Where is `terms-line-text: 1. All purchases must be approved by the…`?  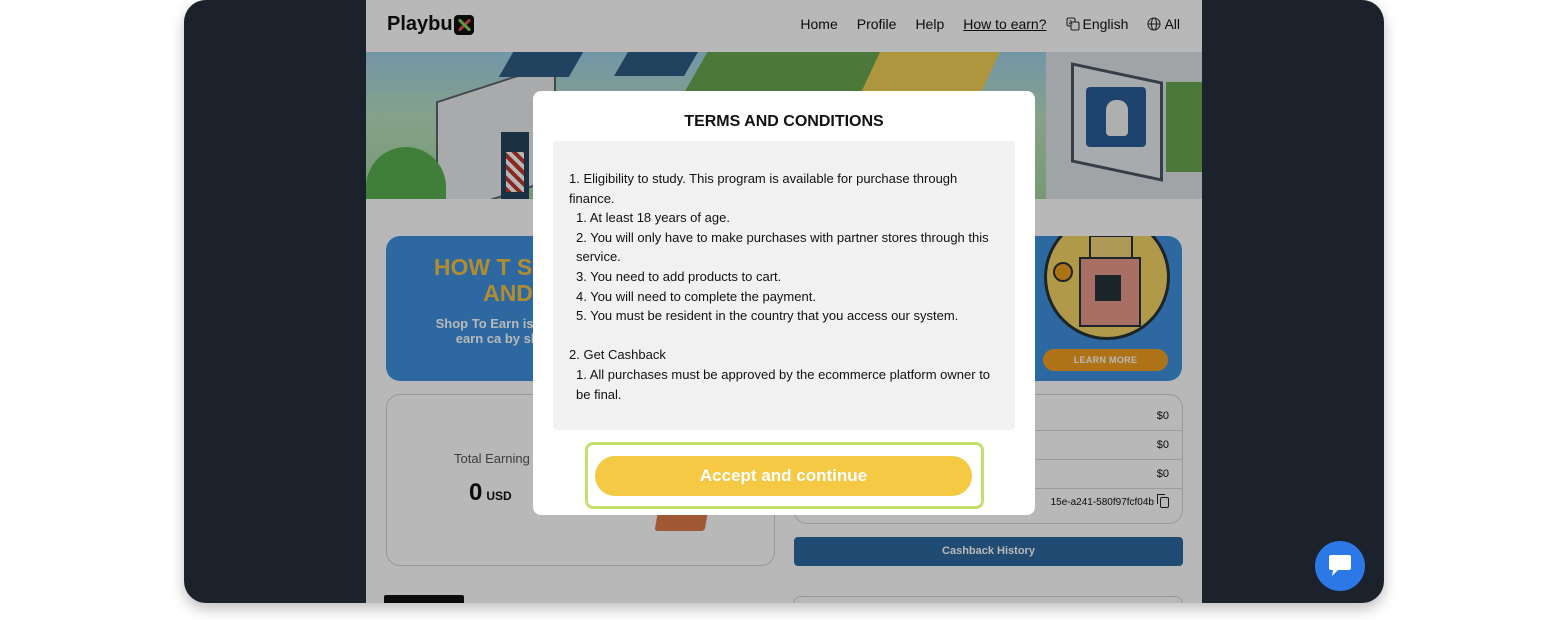
terms-line-text: 1. All purchases must be approved by the… is located at coordinates (783, 374).